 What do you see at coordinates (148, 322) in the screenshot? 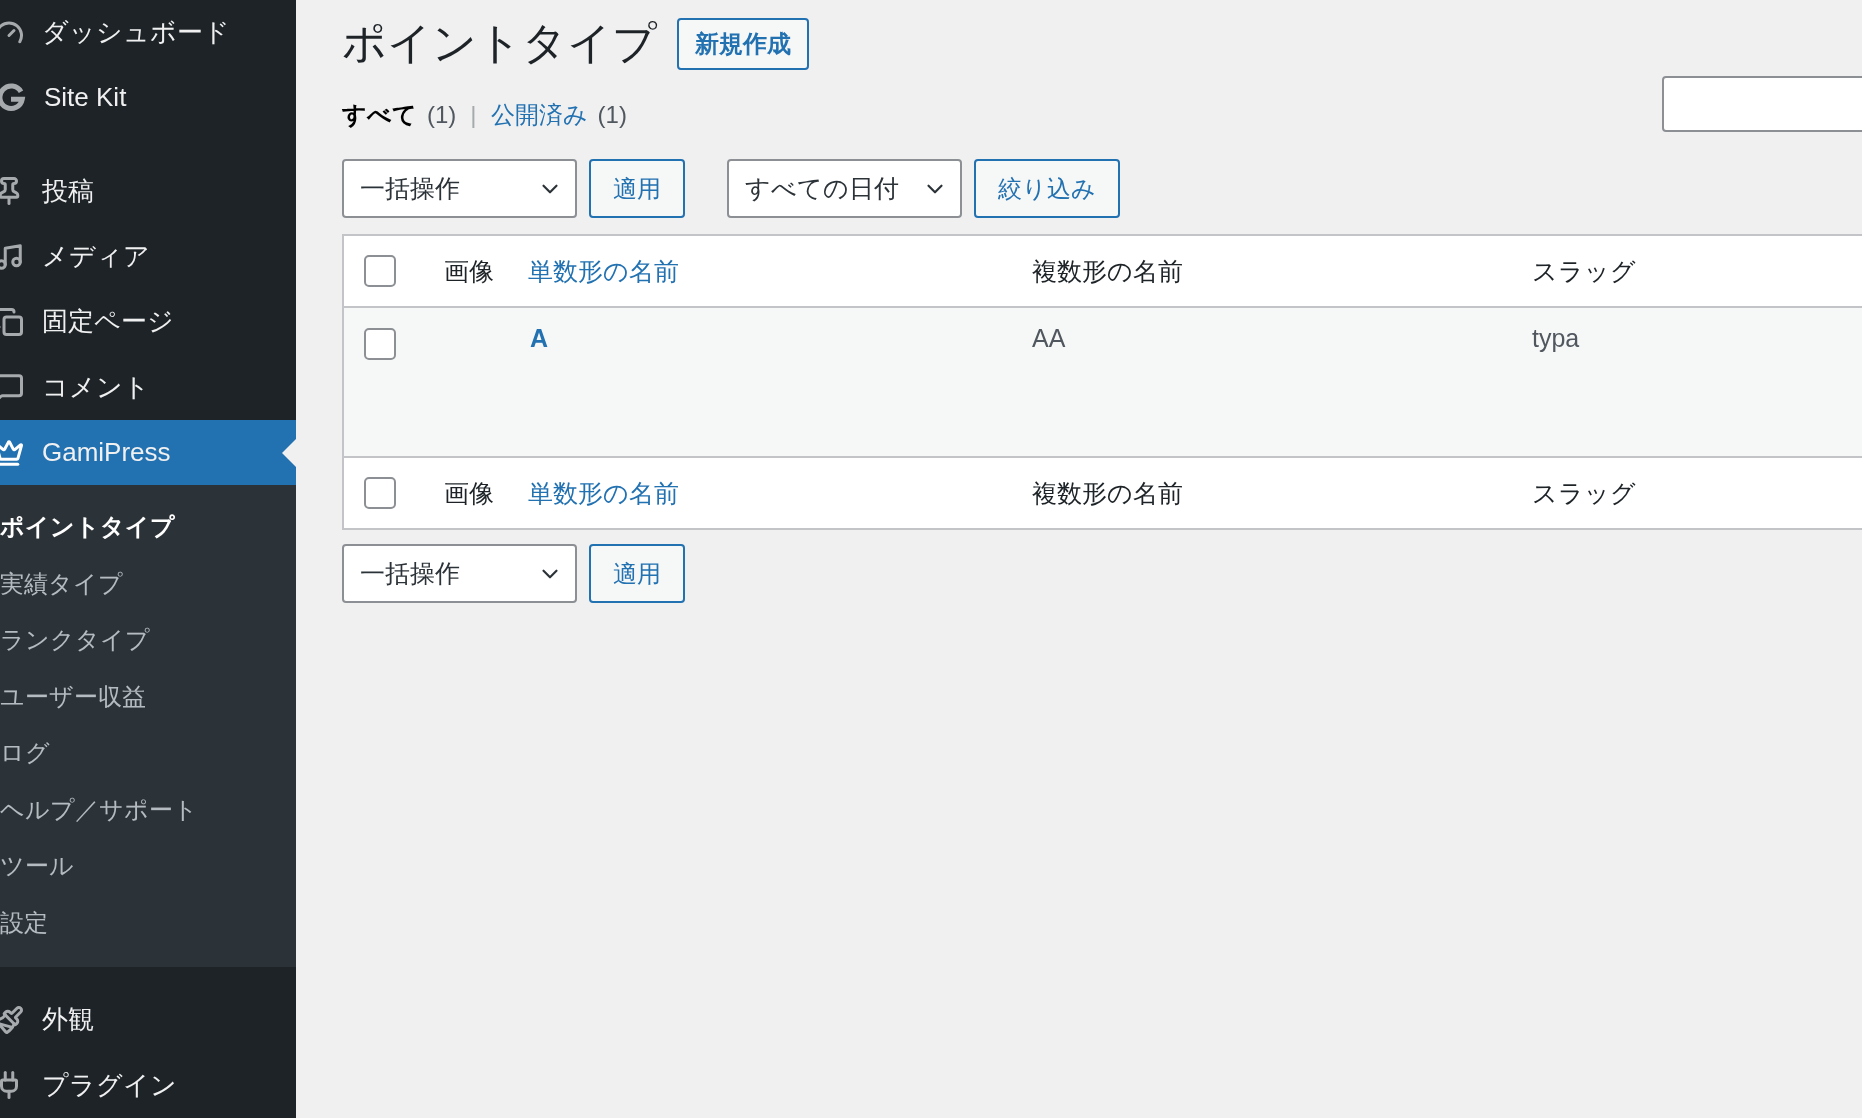
I see `sidebar-item: 固定ページ` at bounding box center [148, 322].